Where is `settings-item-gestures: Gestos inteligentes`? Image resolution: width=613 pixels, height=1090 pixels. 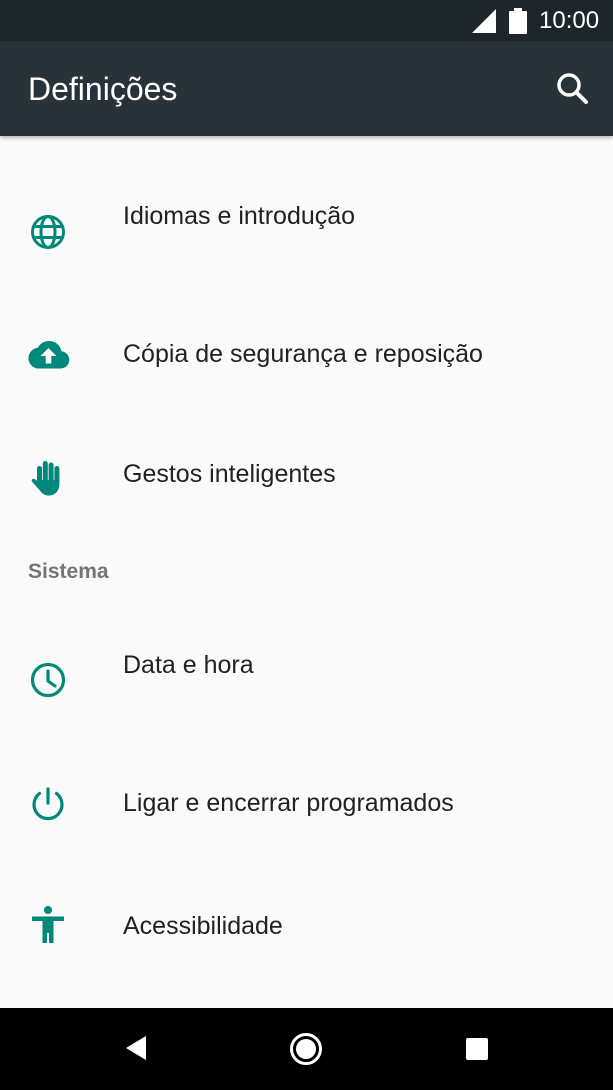 settings-item-gestures: Gestos inteligentes is located at coordinates (306, 479).